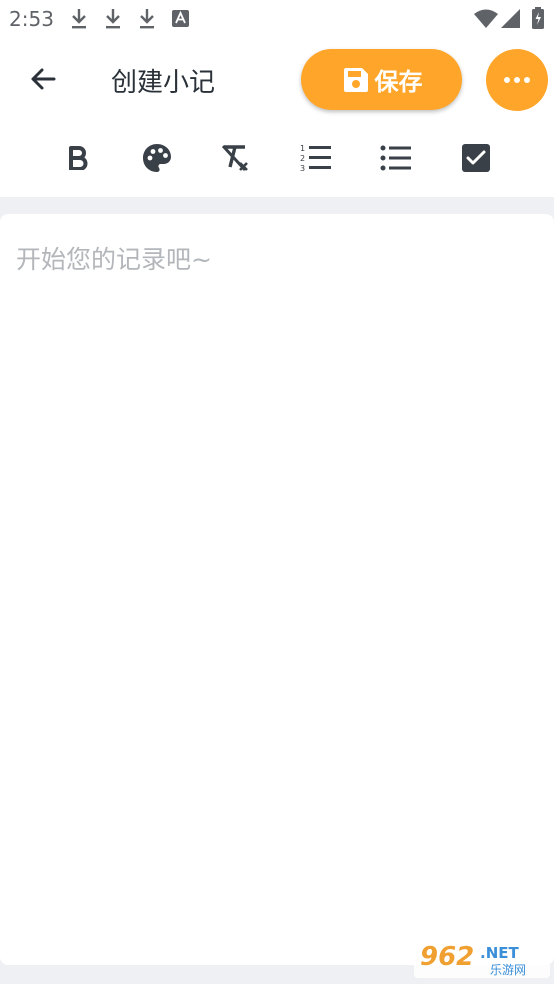  I want to click on bold-button, so click(78, 158).